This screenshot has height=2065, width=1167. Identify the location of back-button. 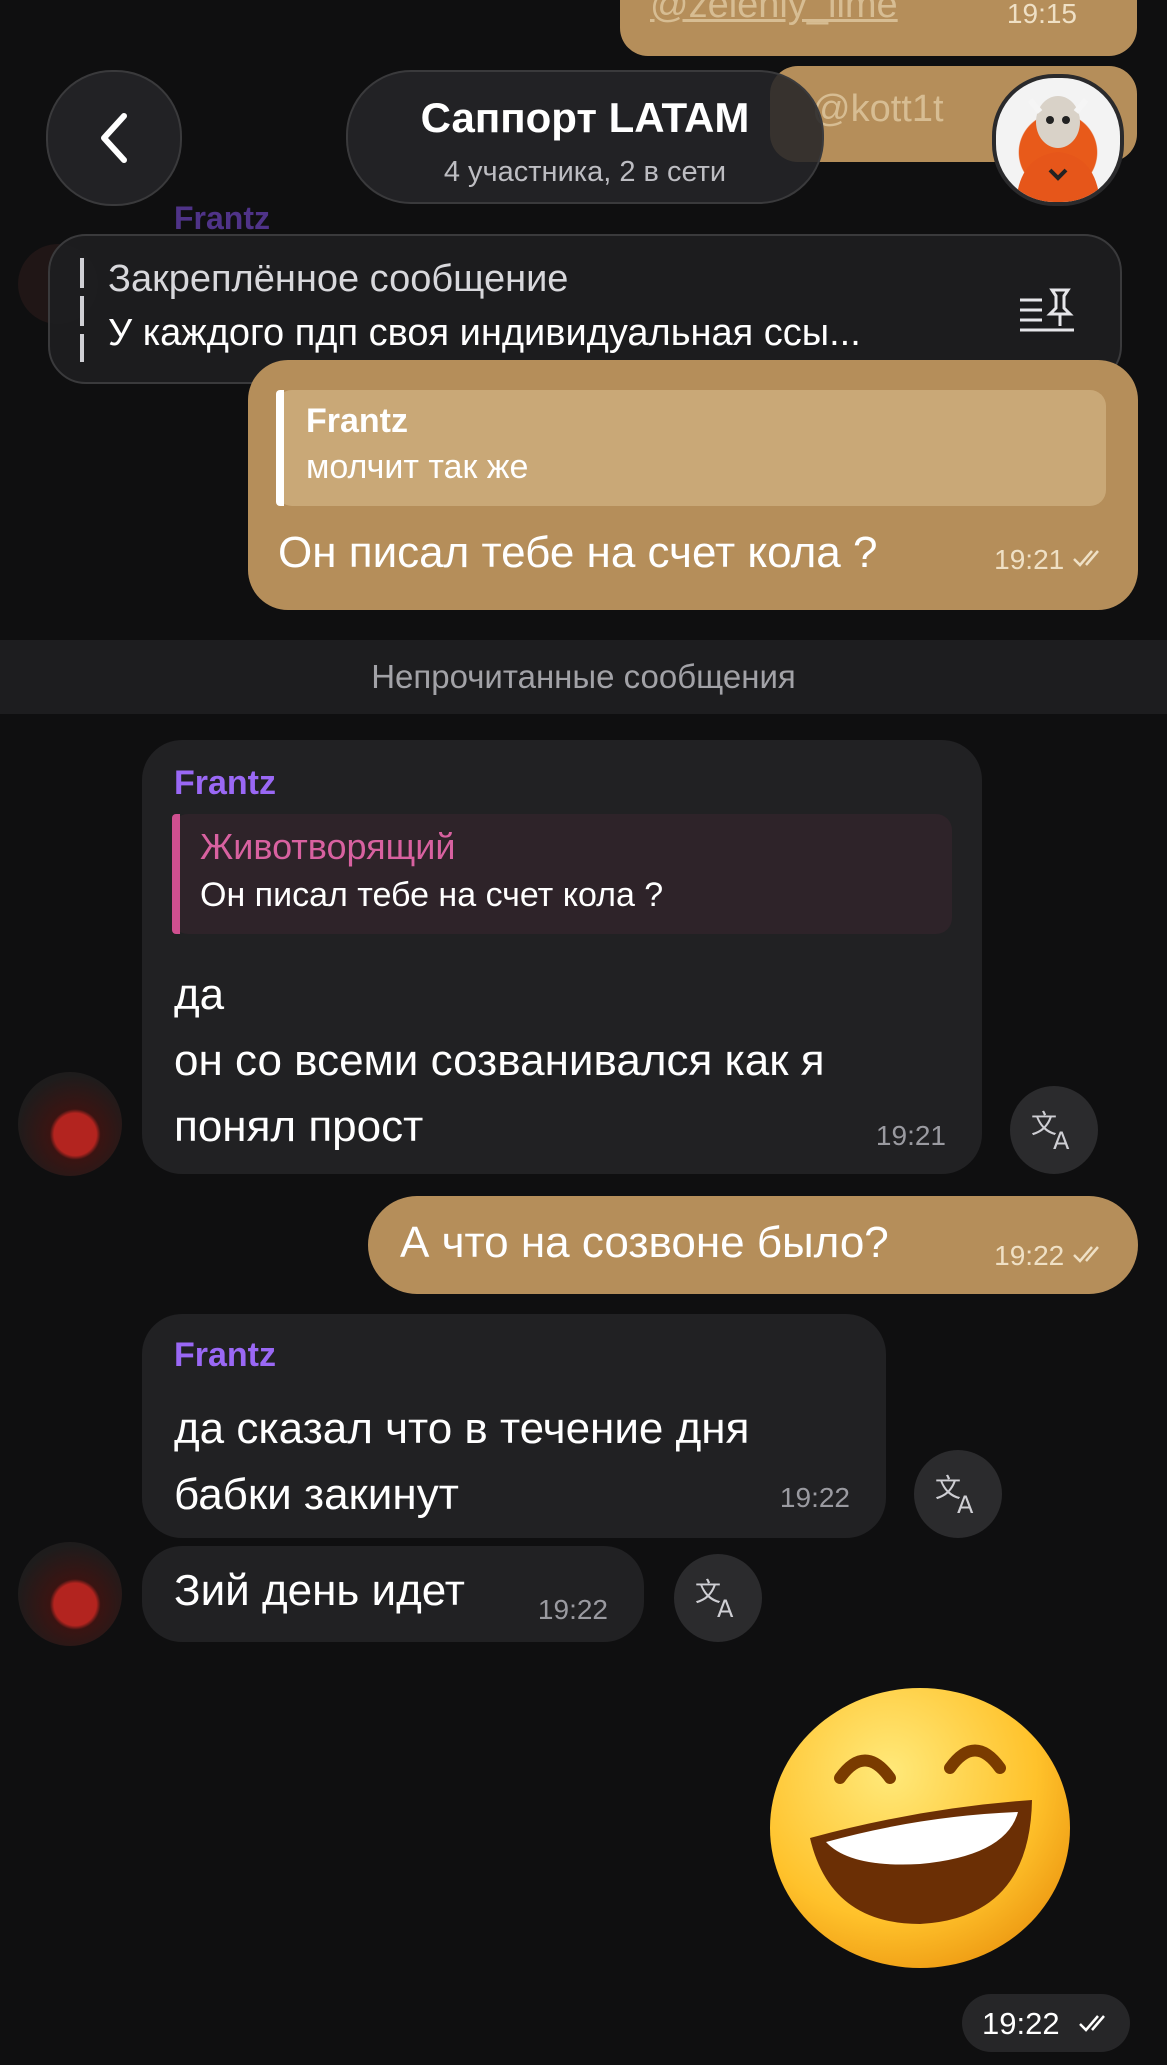
(114, 138).